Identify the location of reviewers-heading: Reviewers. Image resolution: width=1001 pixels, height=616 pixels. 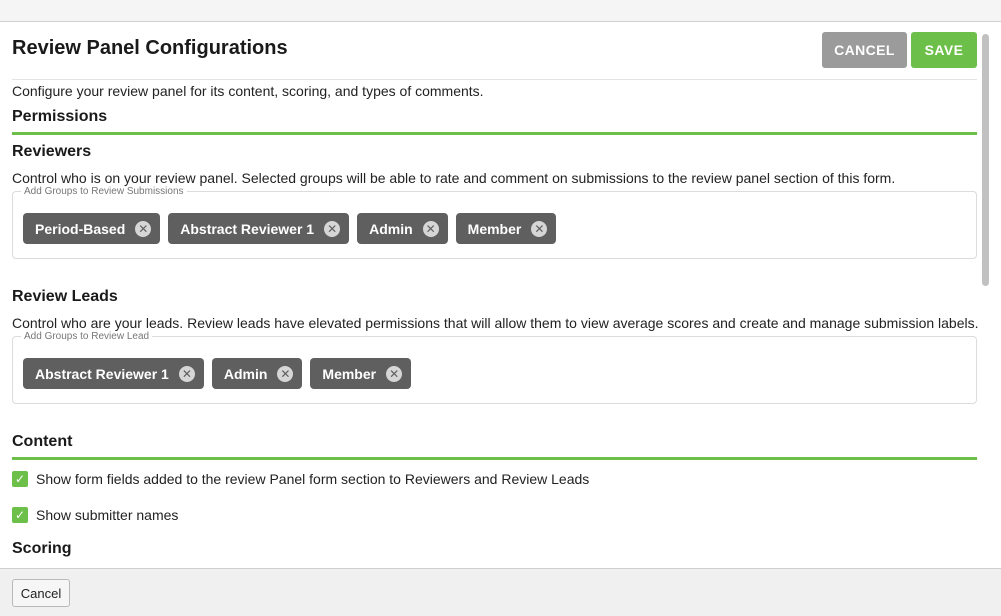
(52, 151).